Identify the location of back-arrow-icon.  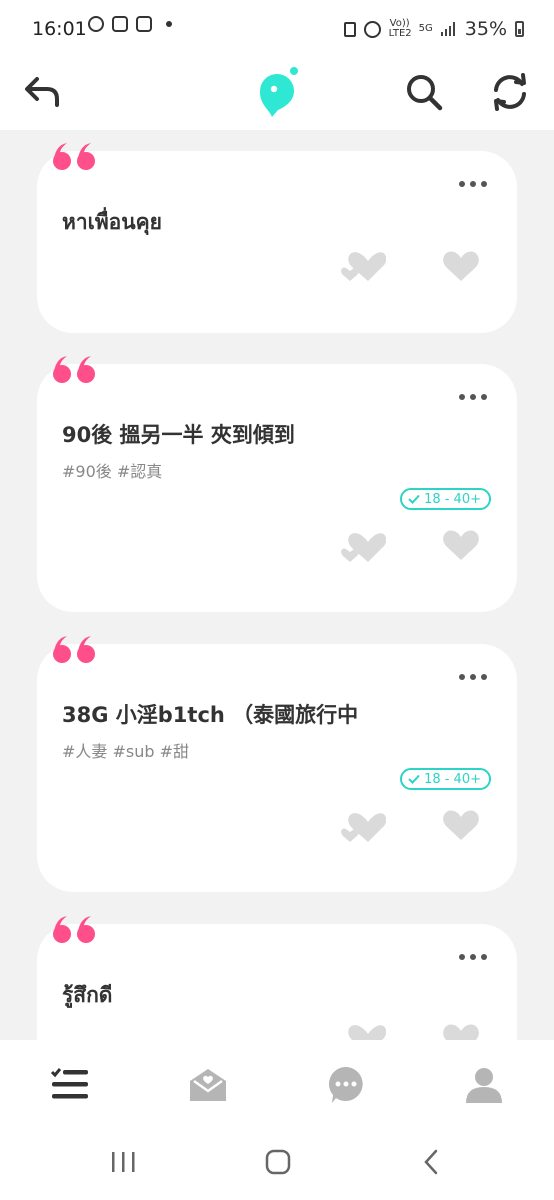
(42, 92).